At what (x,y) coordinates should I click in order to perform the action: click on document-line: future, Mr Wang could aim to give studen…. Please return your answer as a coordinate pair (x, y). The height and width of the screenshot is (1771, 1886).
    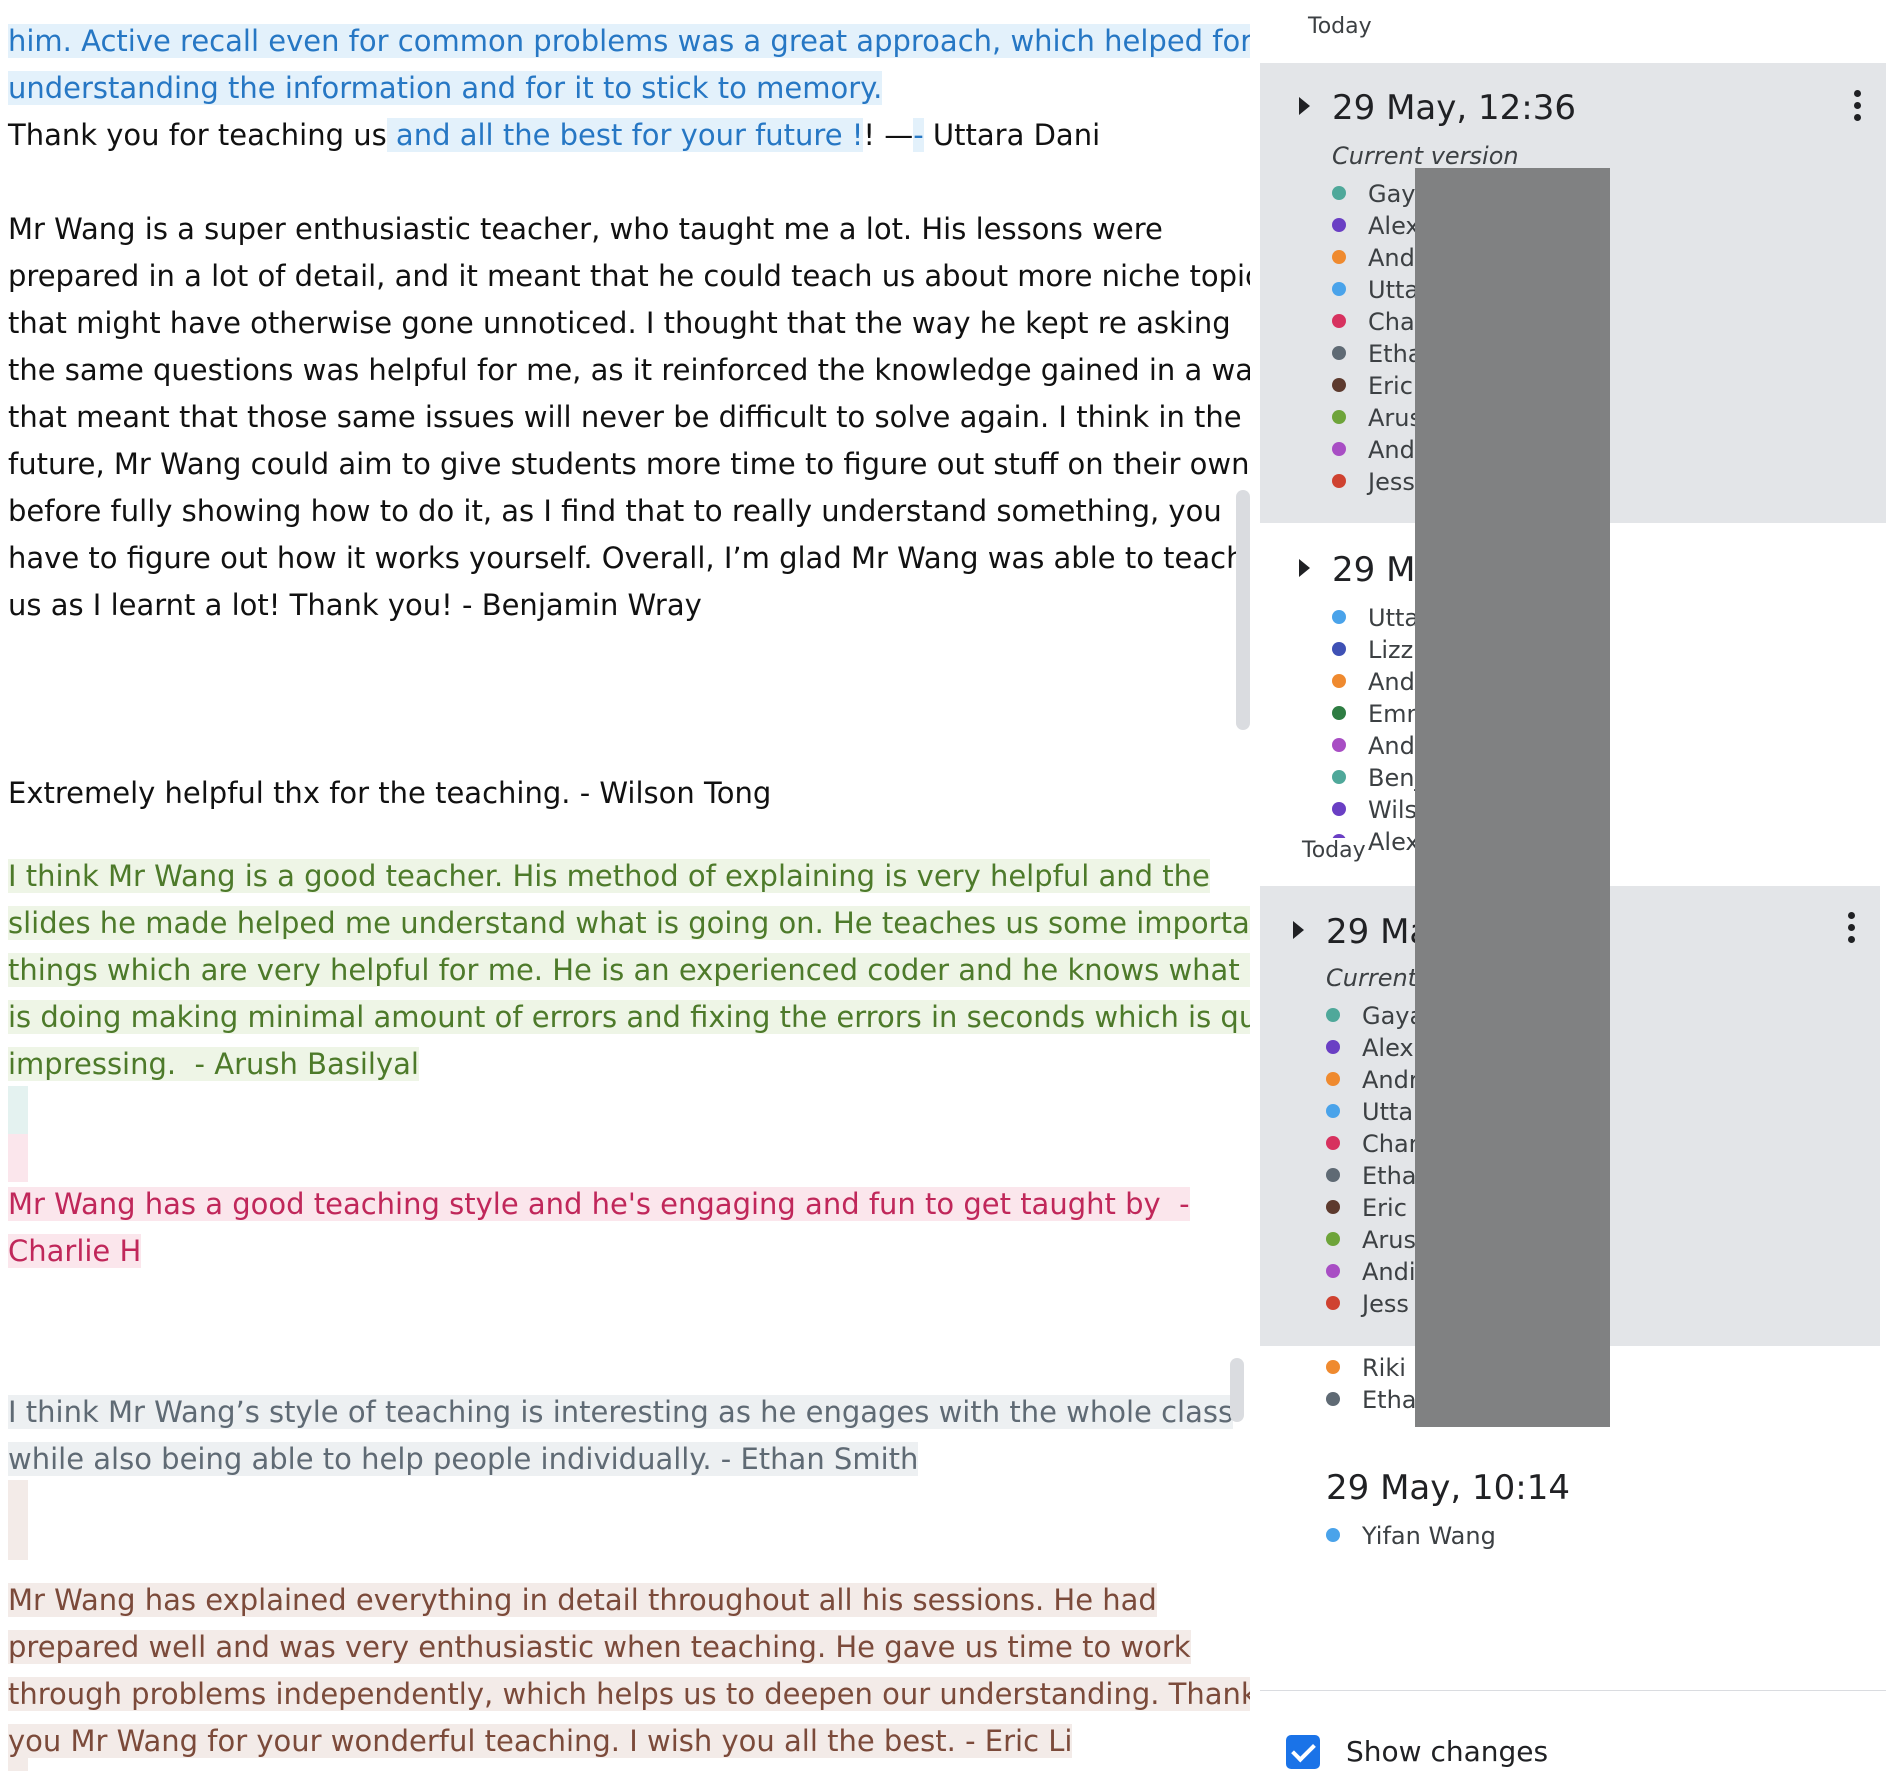
    Looking at the image, I should click on (628, 464).